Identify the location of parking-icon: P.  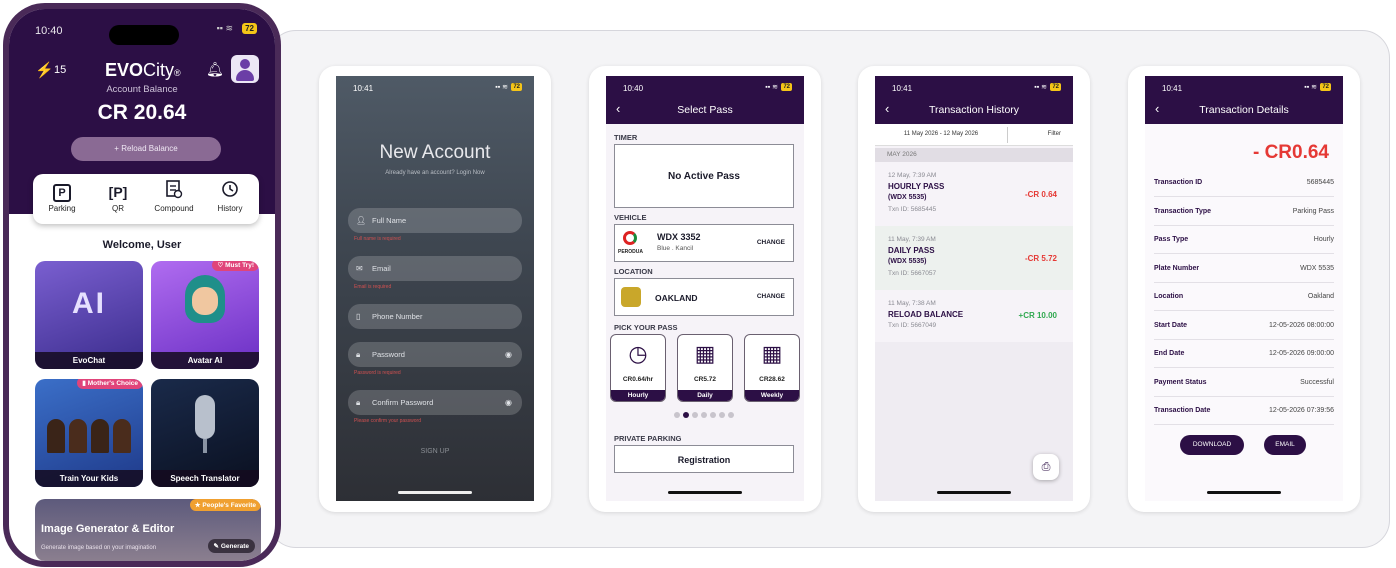
(62, 193).